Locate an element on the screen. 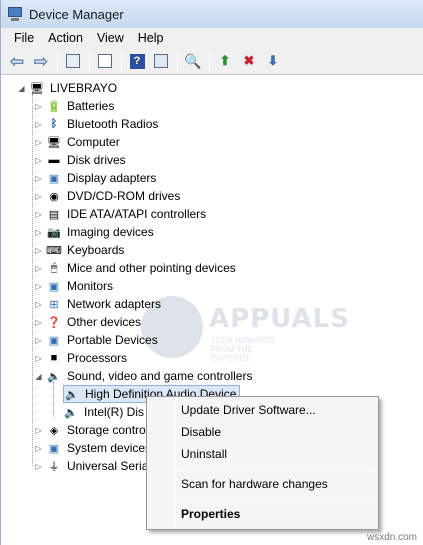 Image resolution: width=423 pixels, height=545 pixels. tree-item-storage-controllers: ▷ ◈ Storage contro is located at coordinates (90, 430).